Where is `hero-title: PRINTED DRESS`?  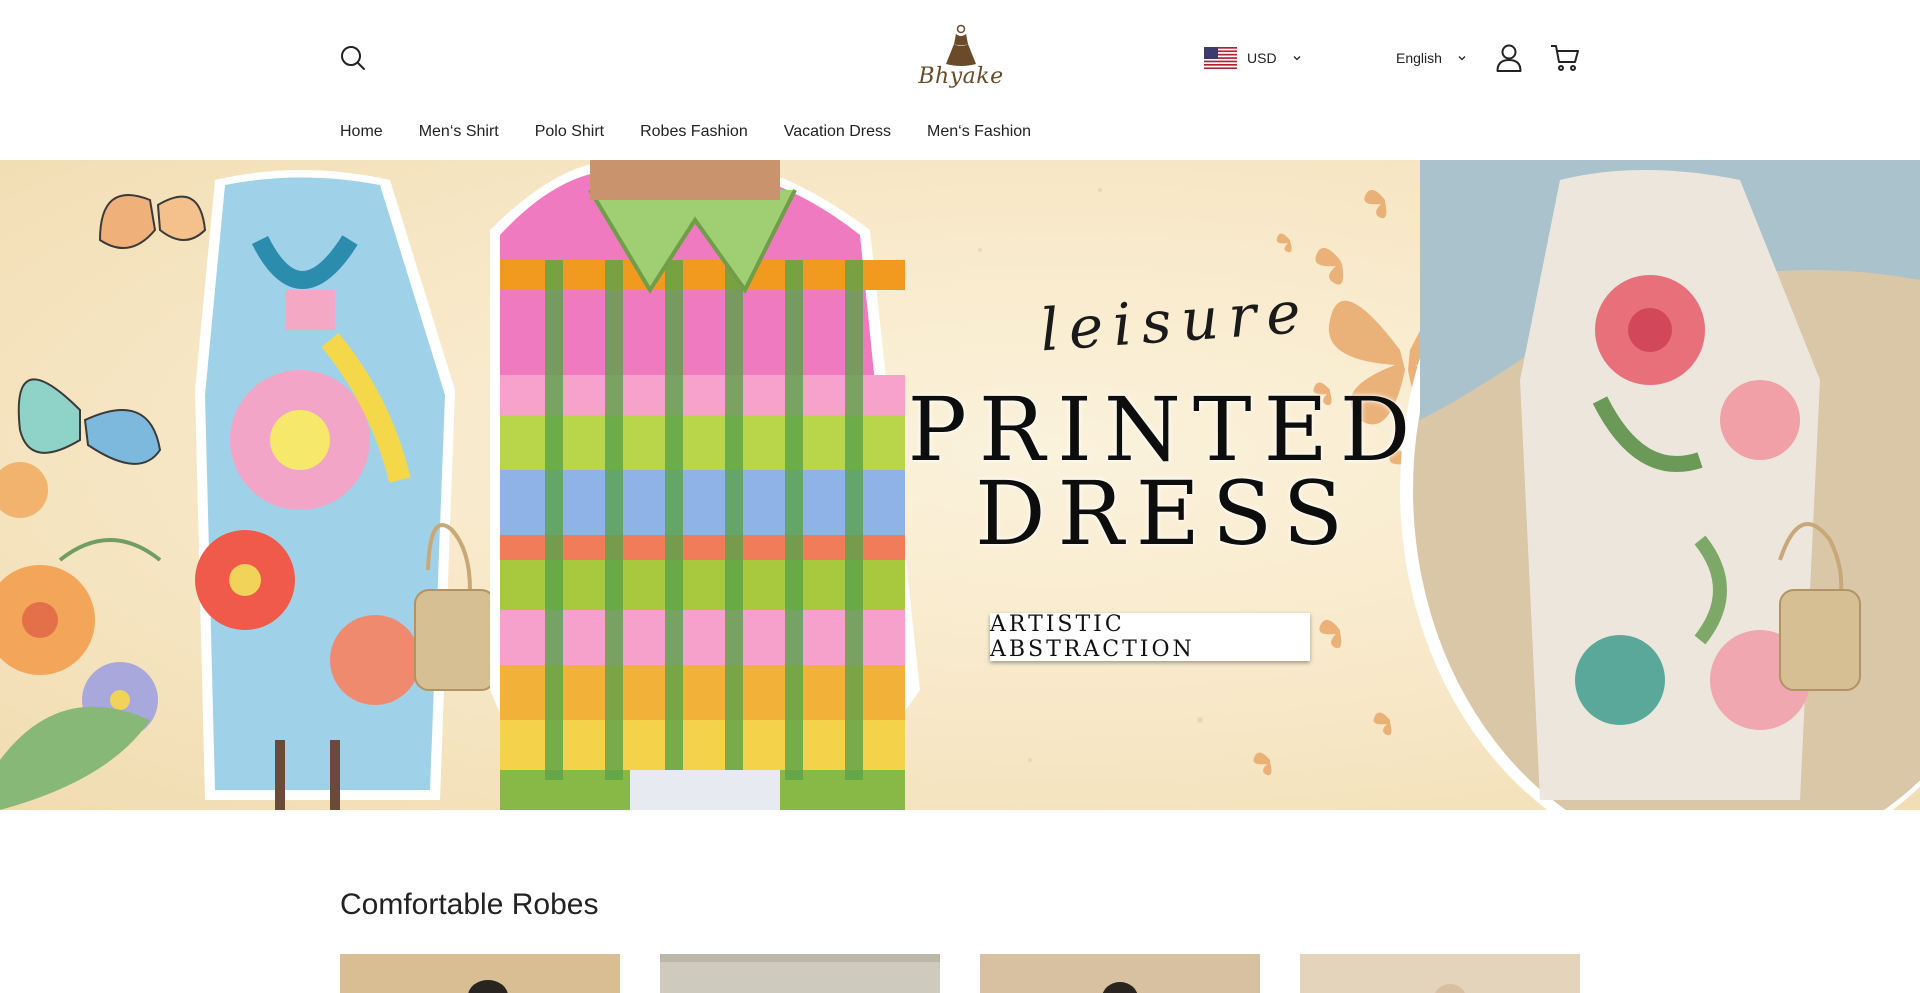 hero-title: PRINTED DRESS is located at coordinates (1165, 471).